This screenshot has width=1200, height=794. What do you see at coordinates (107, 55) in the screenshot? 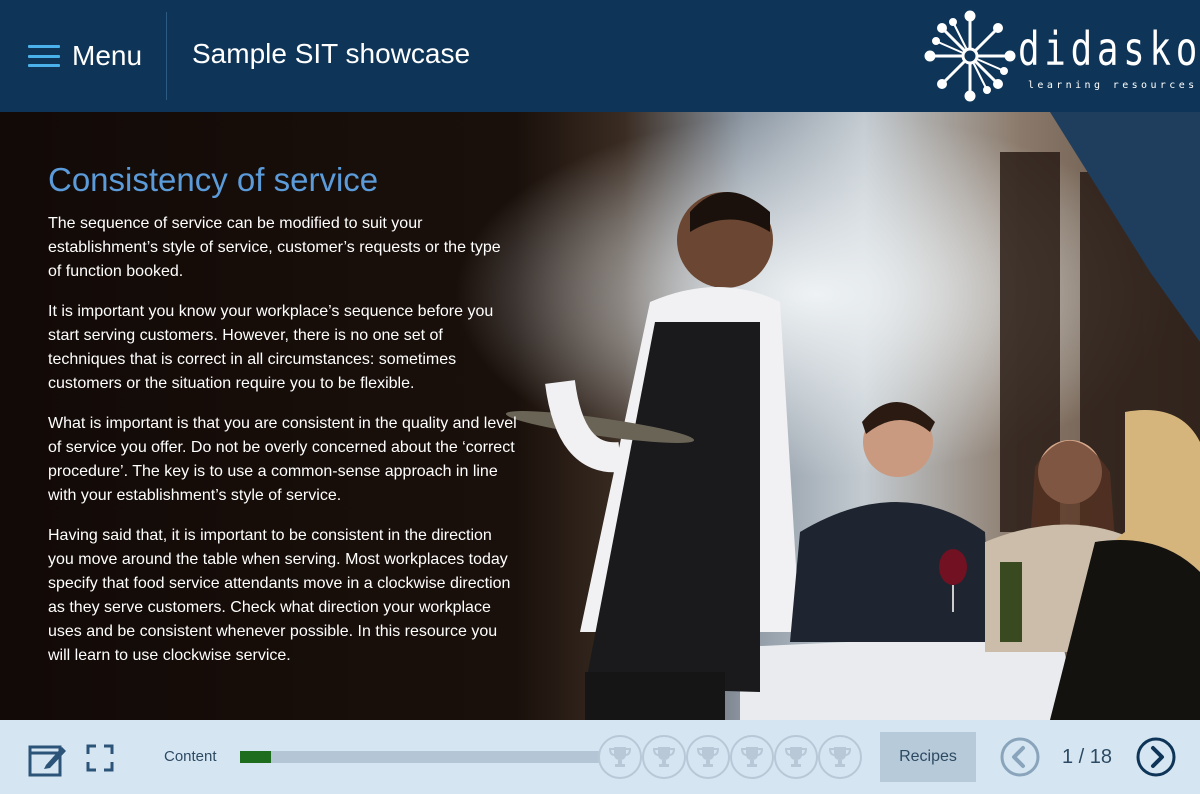
I see `menu-label: Menu` at bounding box center [107, 55].